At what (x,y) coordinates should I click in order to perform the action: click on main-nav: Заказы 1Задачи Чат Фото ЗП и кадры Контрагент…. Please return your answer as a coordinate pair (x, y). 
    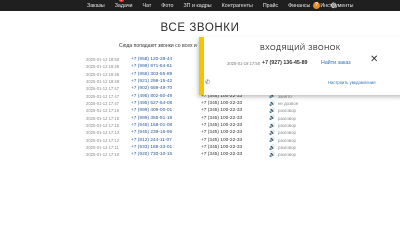
    Looking at the image, I should click on (225, 4).